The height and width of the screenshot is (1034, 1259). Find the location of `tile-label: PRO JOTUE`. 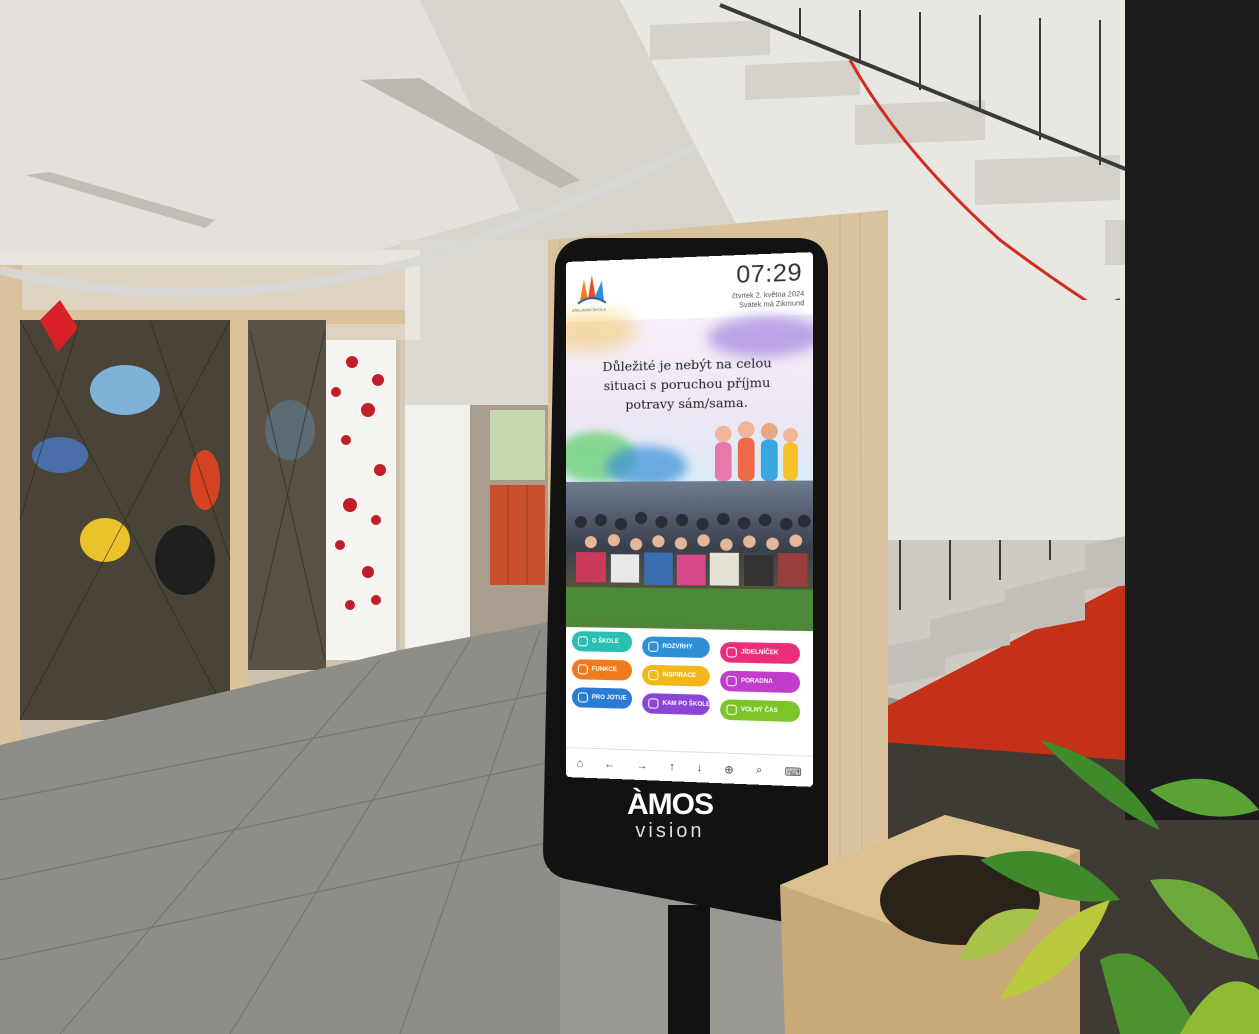

tile-label: PRO JOTUE is located at coordinates (609, 698).